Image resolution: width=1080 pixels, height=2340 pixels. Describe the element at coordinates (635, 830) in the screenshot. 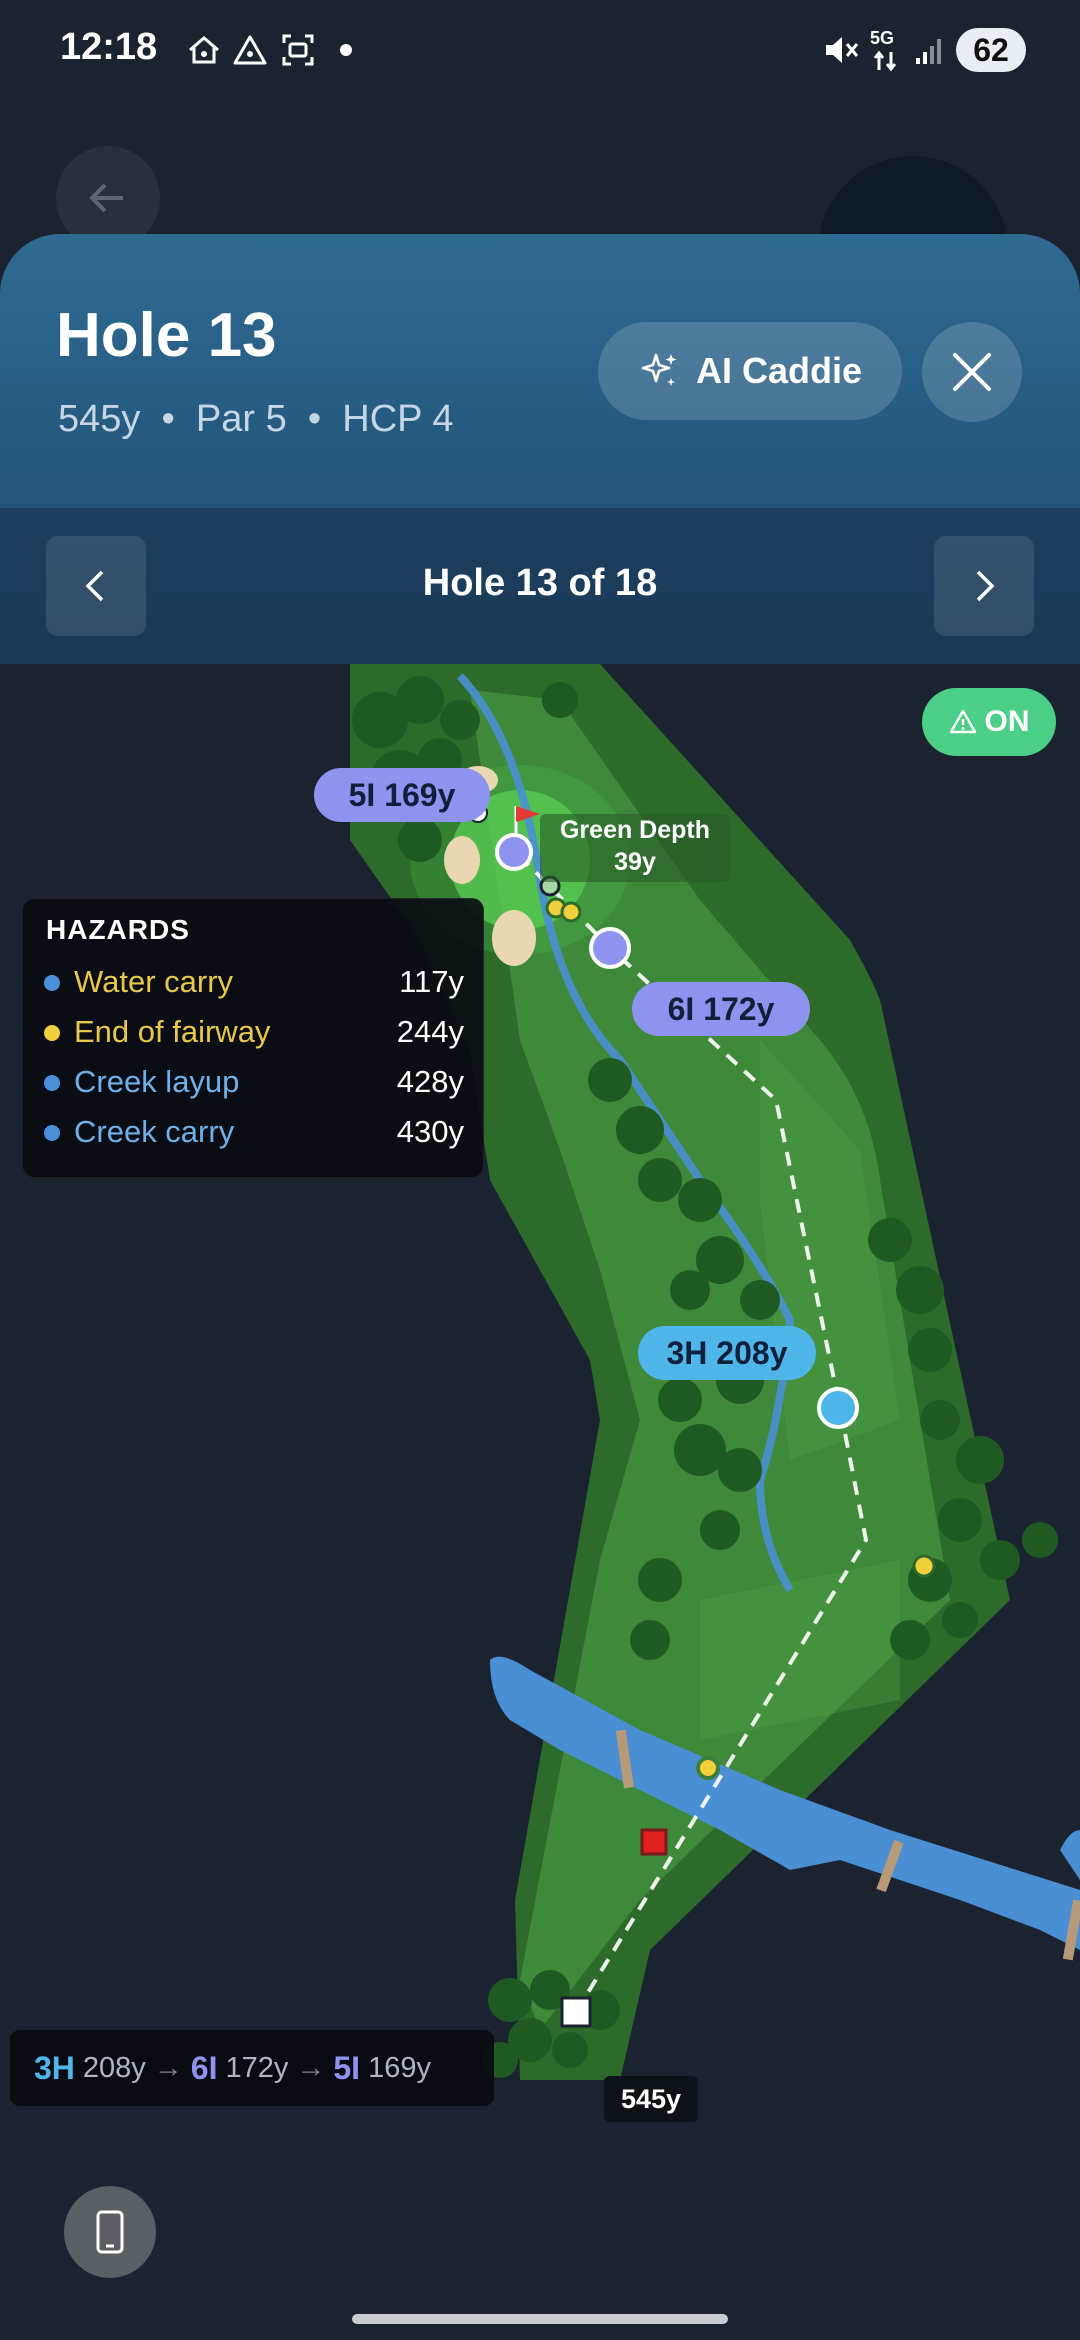

I see `green-depth-title: Green Depth` at that location.